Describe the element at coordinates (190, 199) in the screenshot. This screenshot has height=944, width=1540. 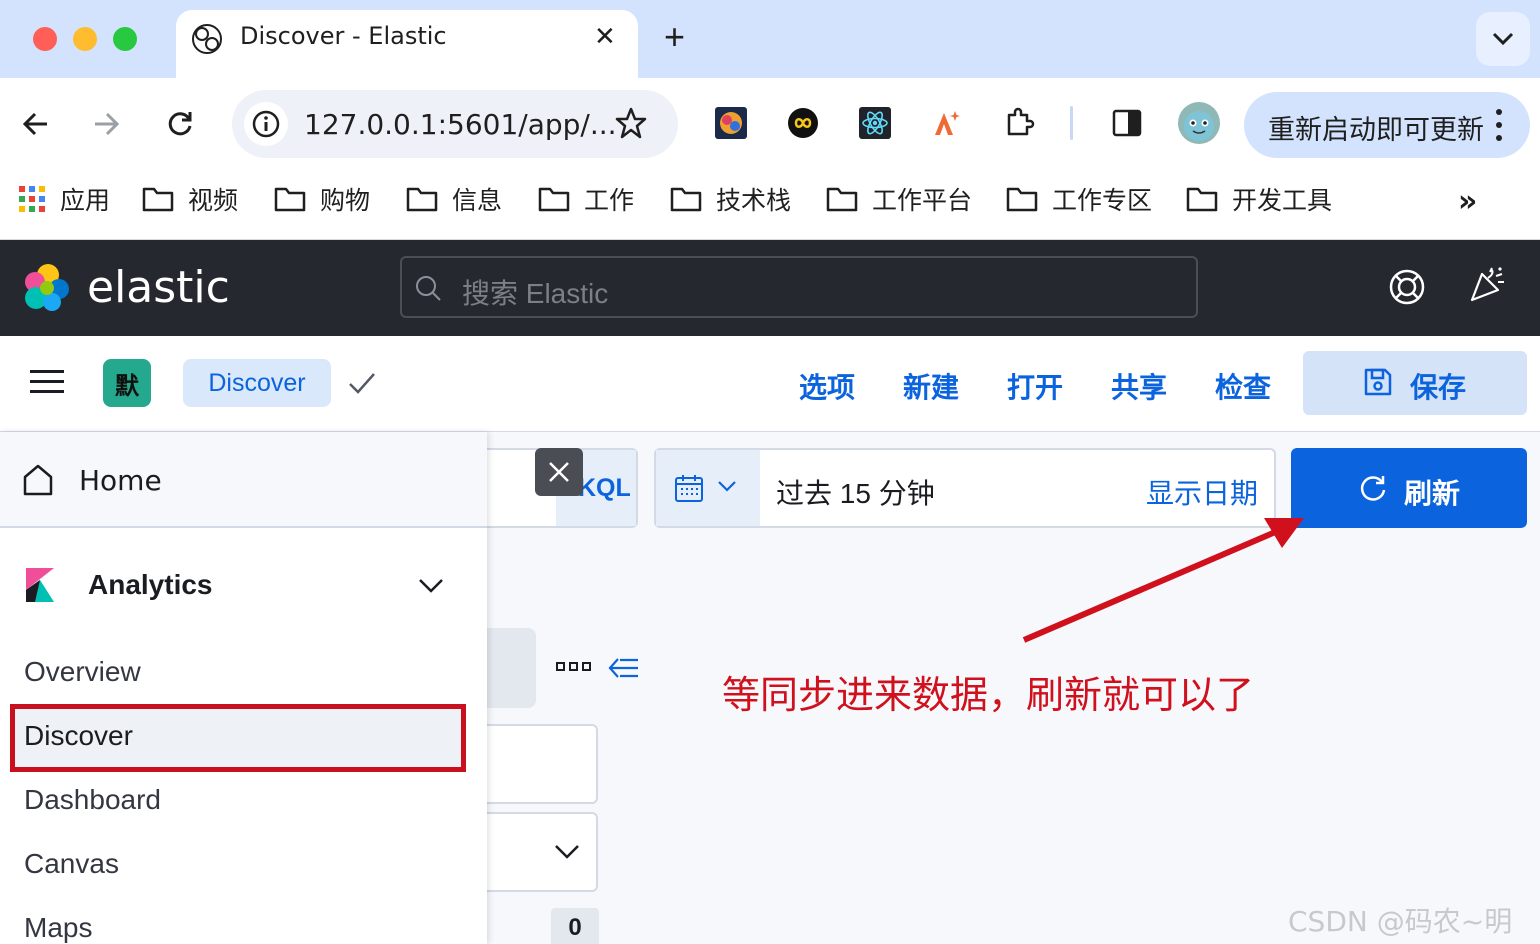
I see `bookmark-folder-video: 视频` at that location.